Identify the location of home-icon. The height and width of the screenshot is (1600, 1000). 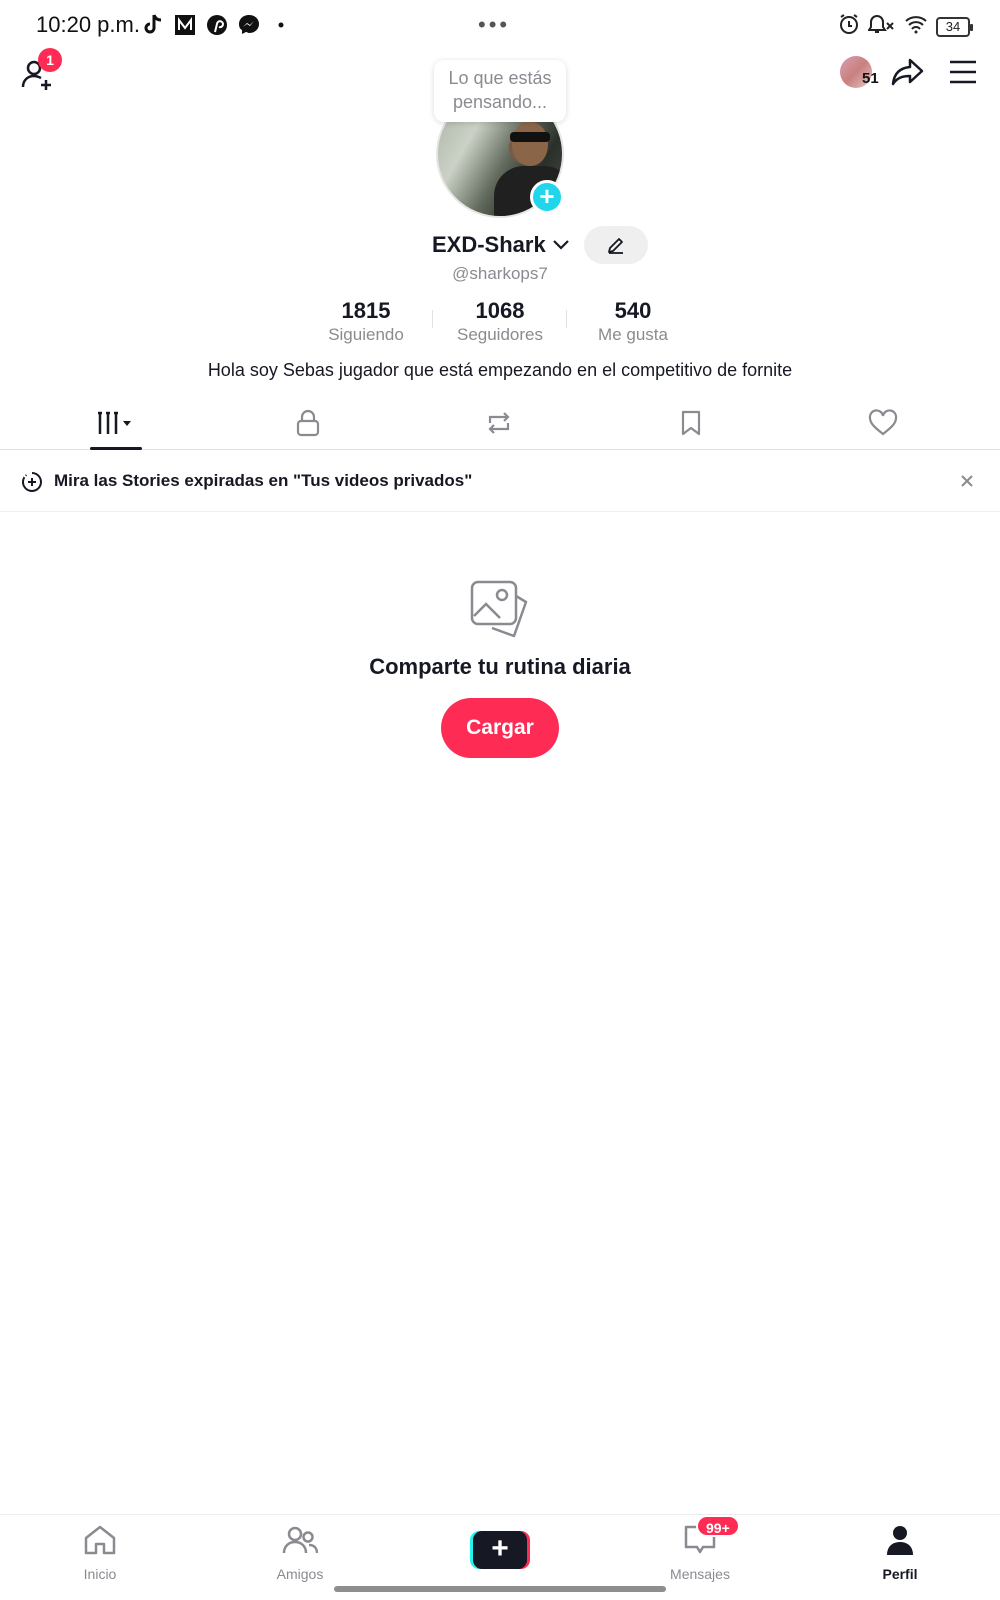
(100, 1540).